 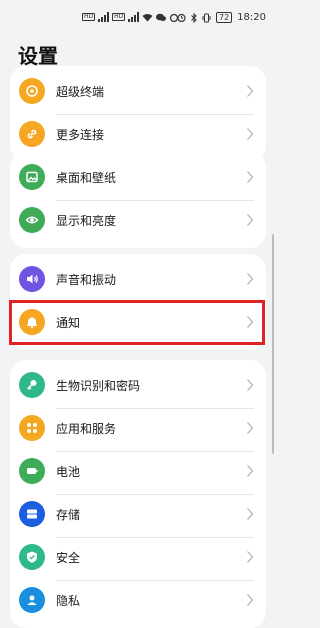 I want to click on status-bar-right: 72 18:20, so click(x=221, y=17).